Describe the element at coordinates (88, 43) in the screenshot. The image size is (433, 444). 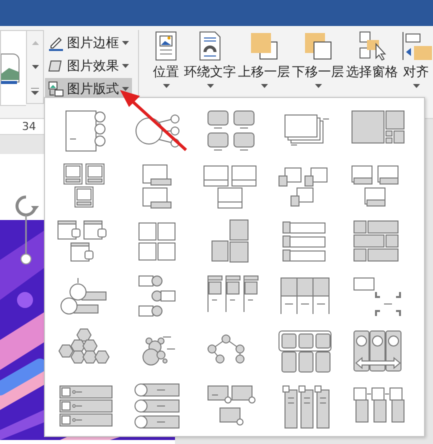
I see `ribbon-menu-button: 图片边框` at that location.